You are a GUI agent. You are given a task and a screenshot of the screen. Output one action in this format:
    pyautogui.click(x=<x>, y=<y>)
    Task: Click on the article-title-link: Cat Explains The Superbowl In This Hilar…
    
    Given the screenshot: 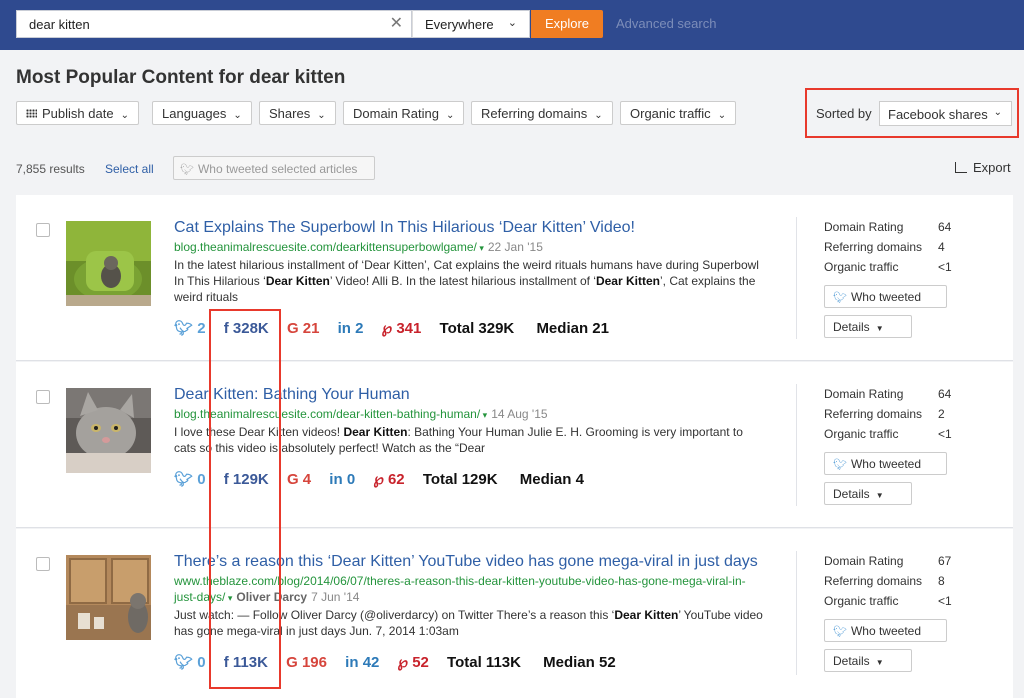 What is the action you would take?
    pyautogui.click(x=404, y=228)
    